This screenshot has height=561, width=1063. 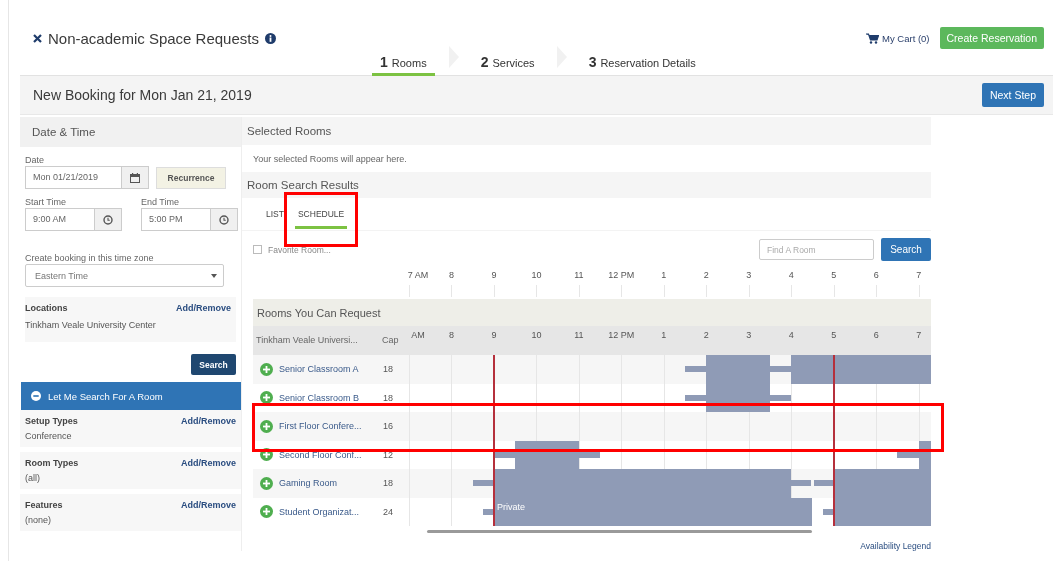 What do you see at coordinates (418, 335) in the screenshot?
I see `hour-label: AM` at bounding box center [418, 335].